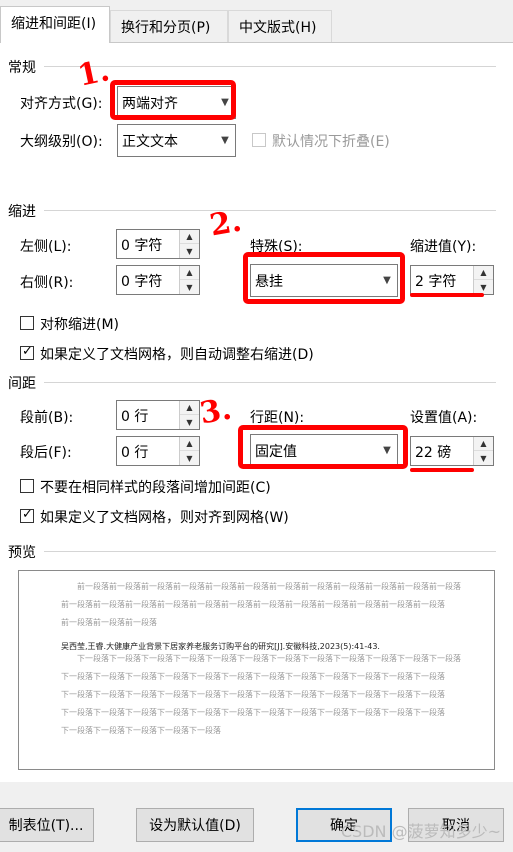  Describe the element at coordinates (61, 142) in the screenshot. I see `outline-level-label: 大纲级别(O):` at that location.